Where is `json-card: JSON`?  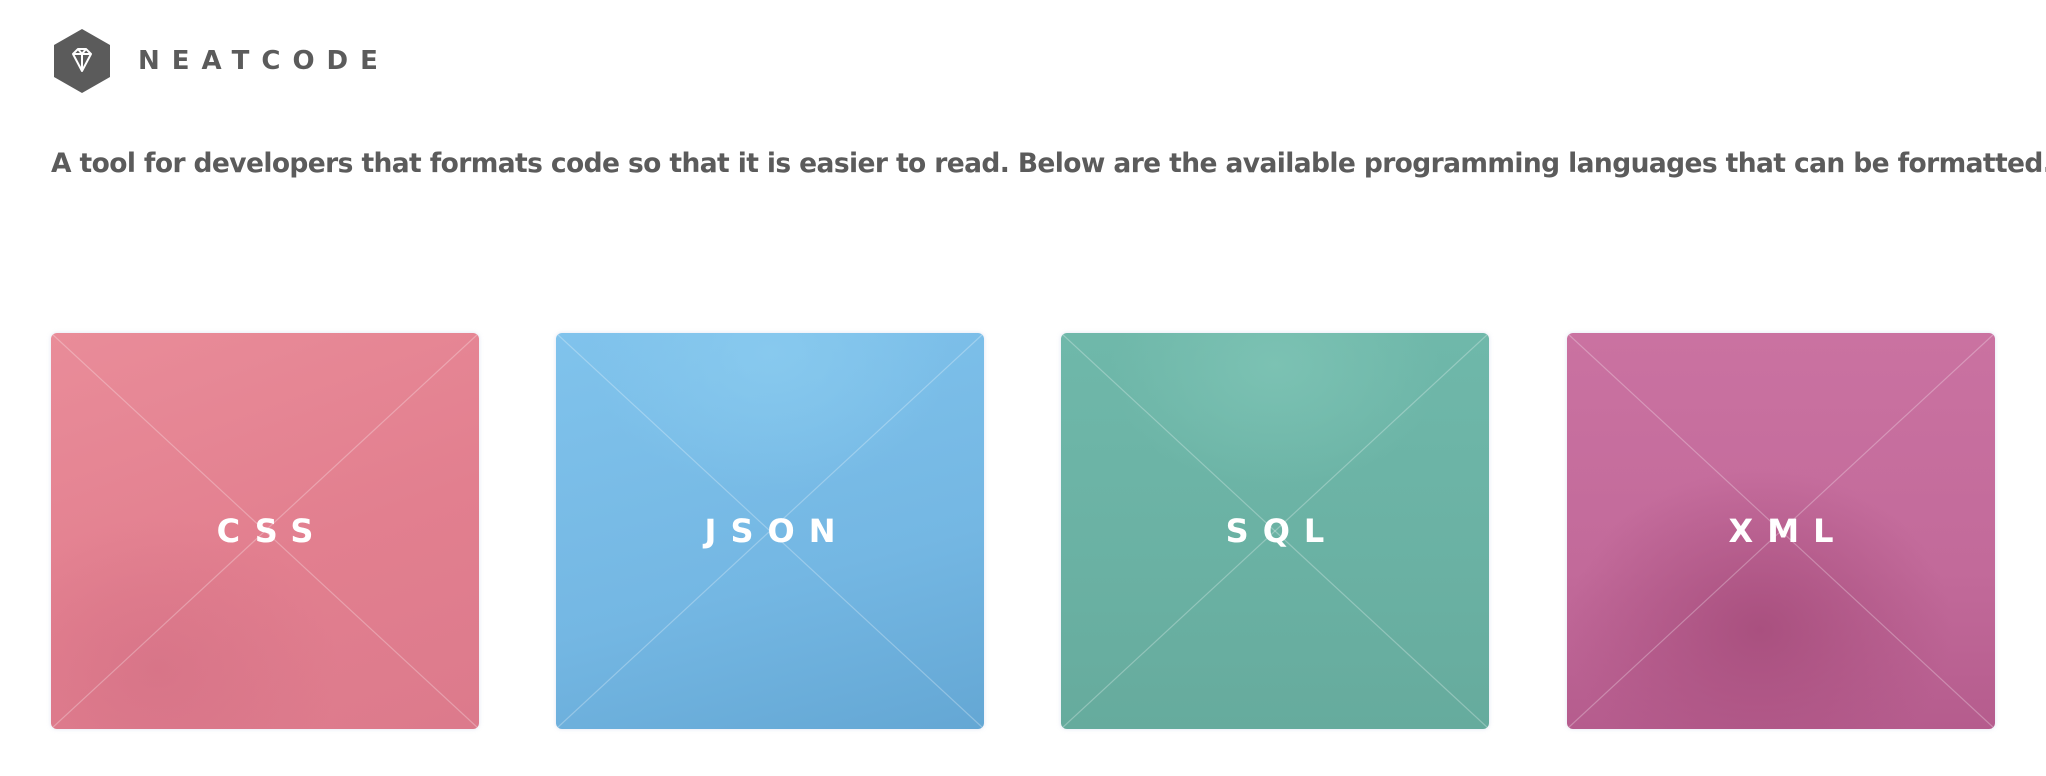
json-card: JSON is located at coordinates (770, 531).